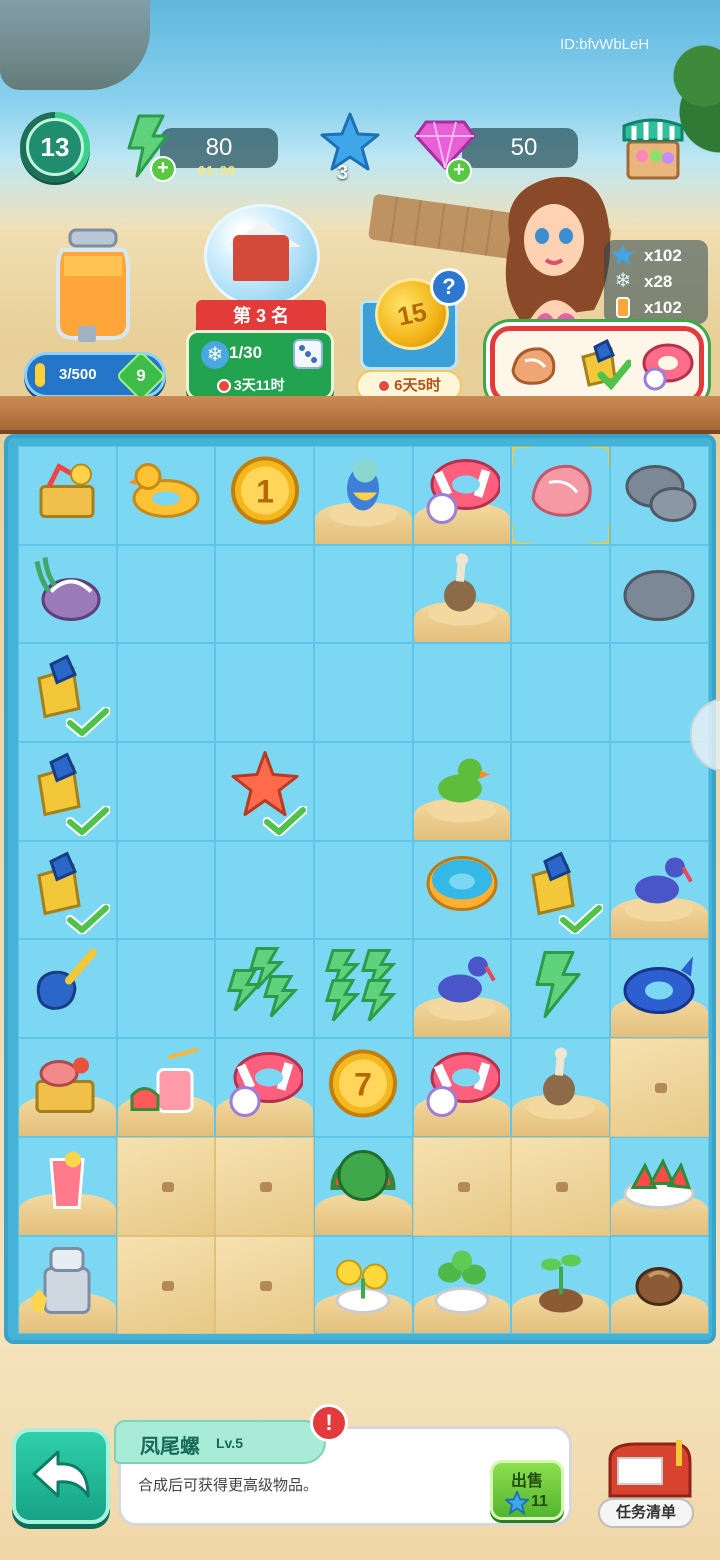  I want to click on level-number: 13, so click(55, 147).